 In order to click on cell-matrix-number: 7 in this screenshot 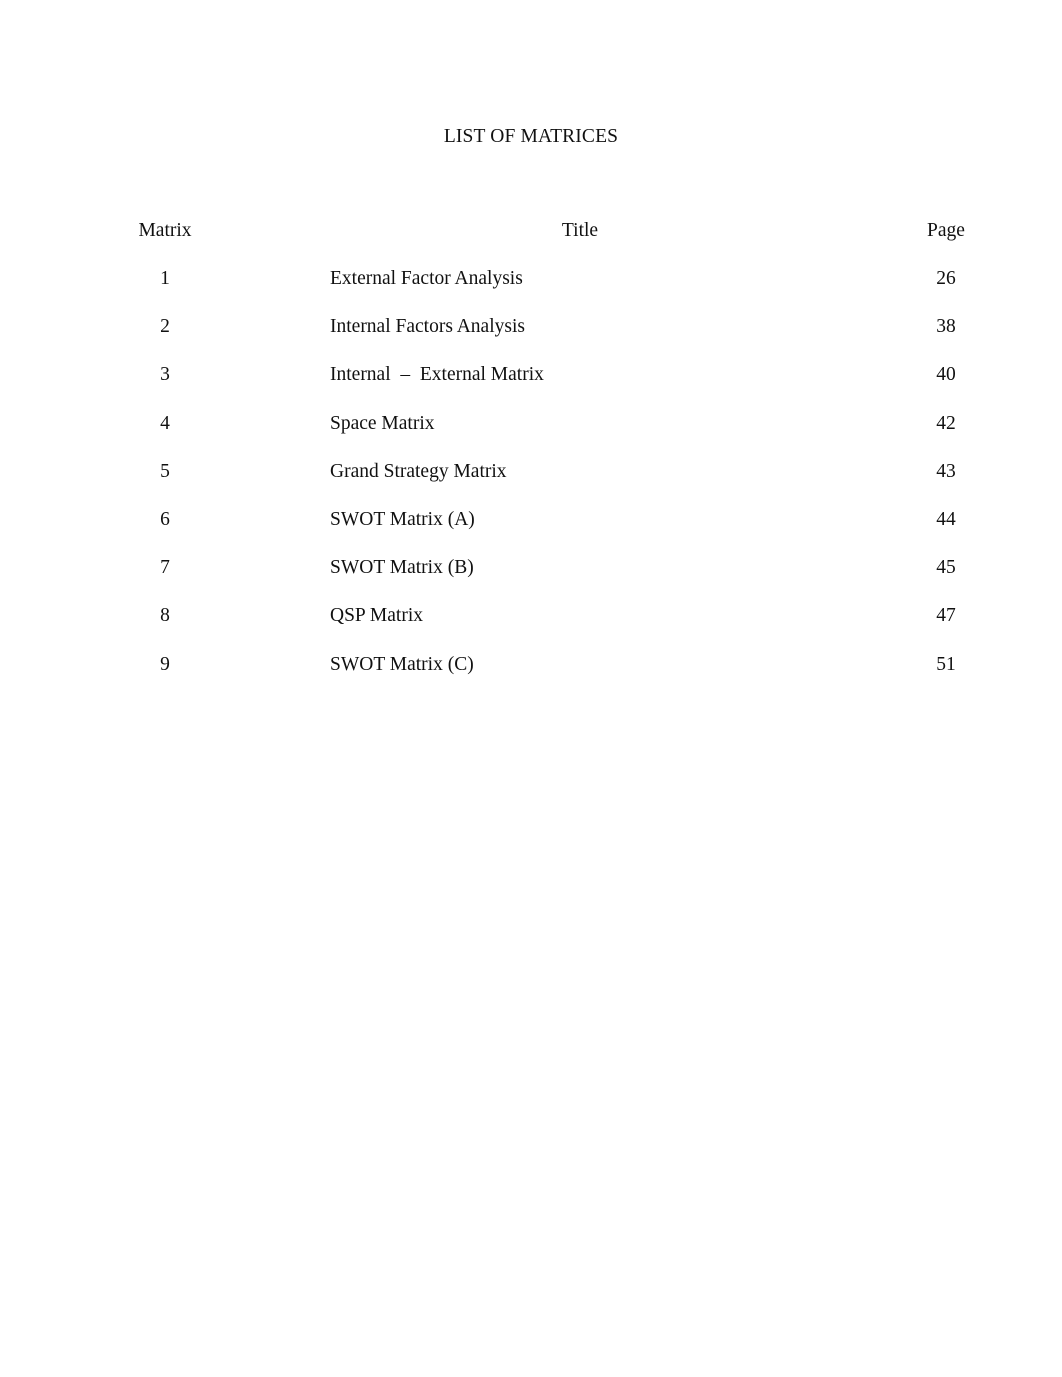, I will do `click(165, 568)`.